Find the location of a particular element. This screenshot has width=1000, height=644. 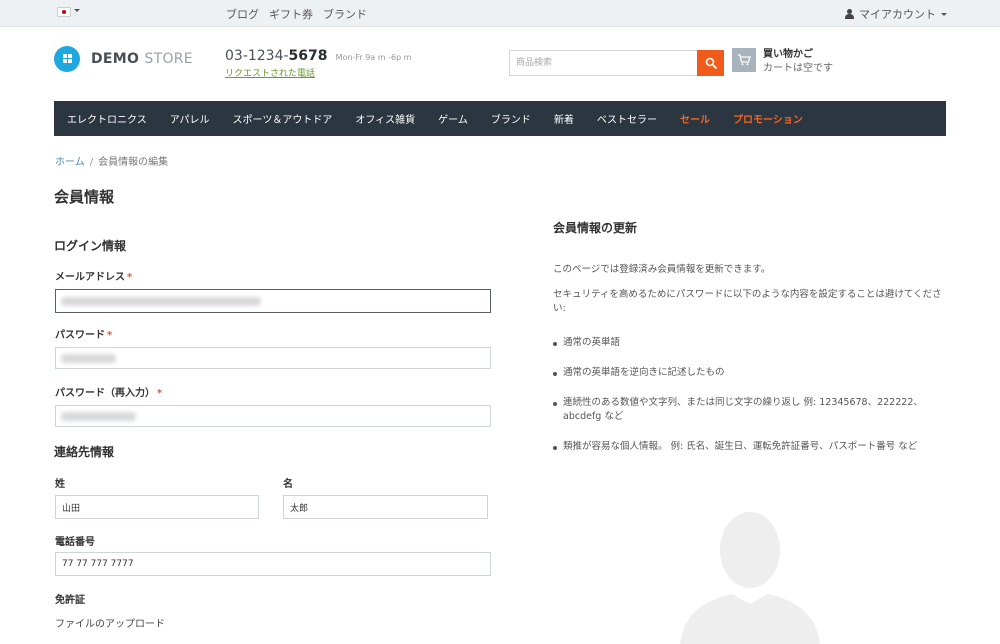

my-account-menu: マイアカウント is located at coordinates (896, 14).